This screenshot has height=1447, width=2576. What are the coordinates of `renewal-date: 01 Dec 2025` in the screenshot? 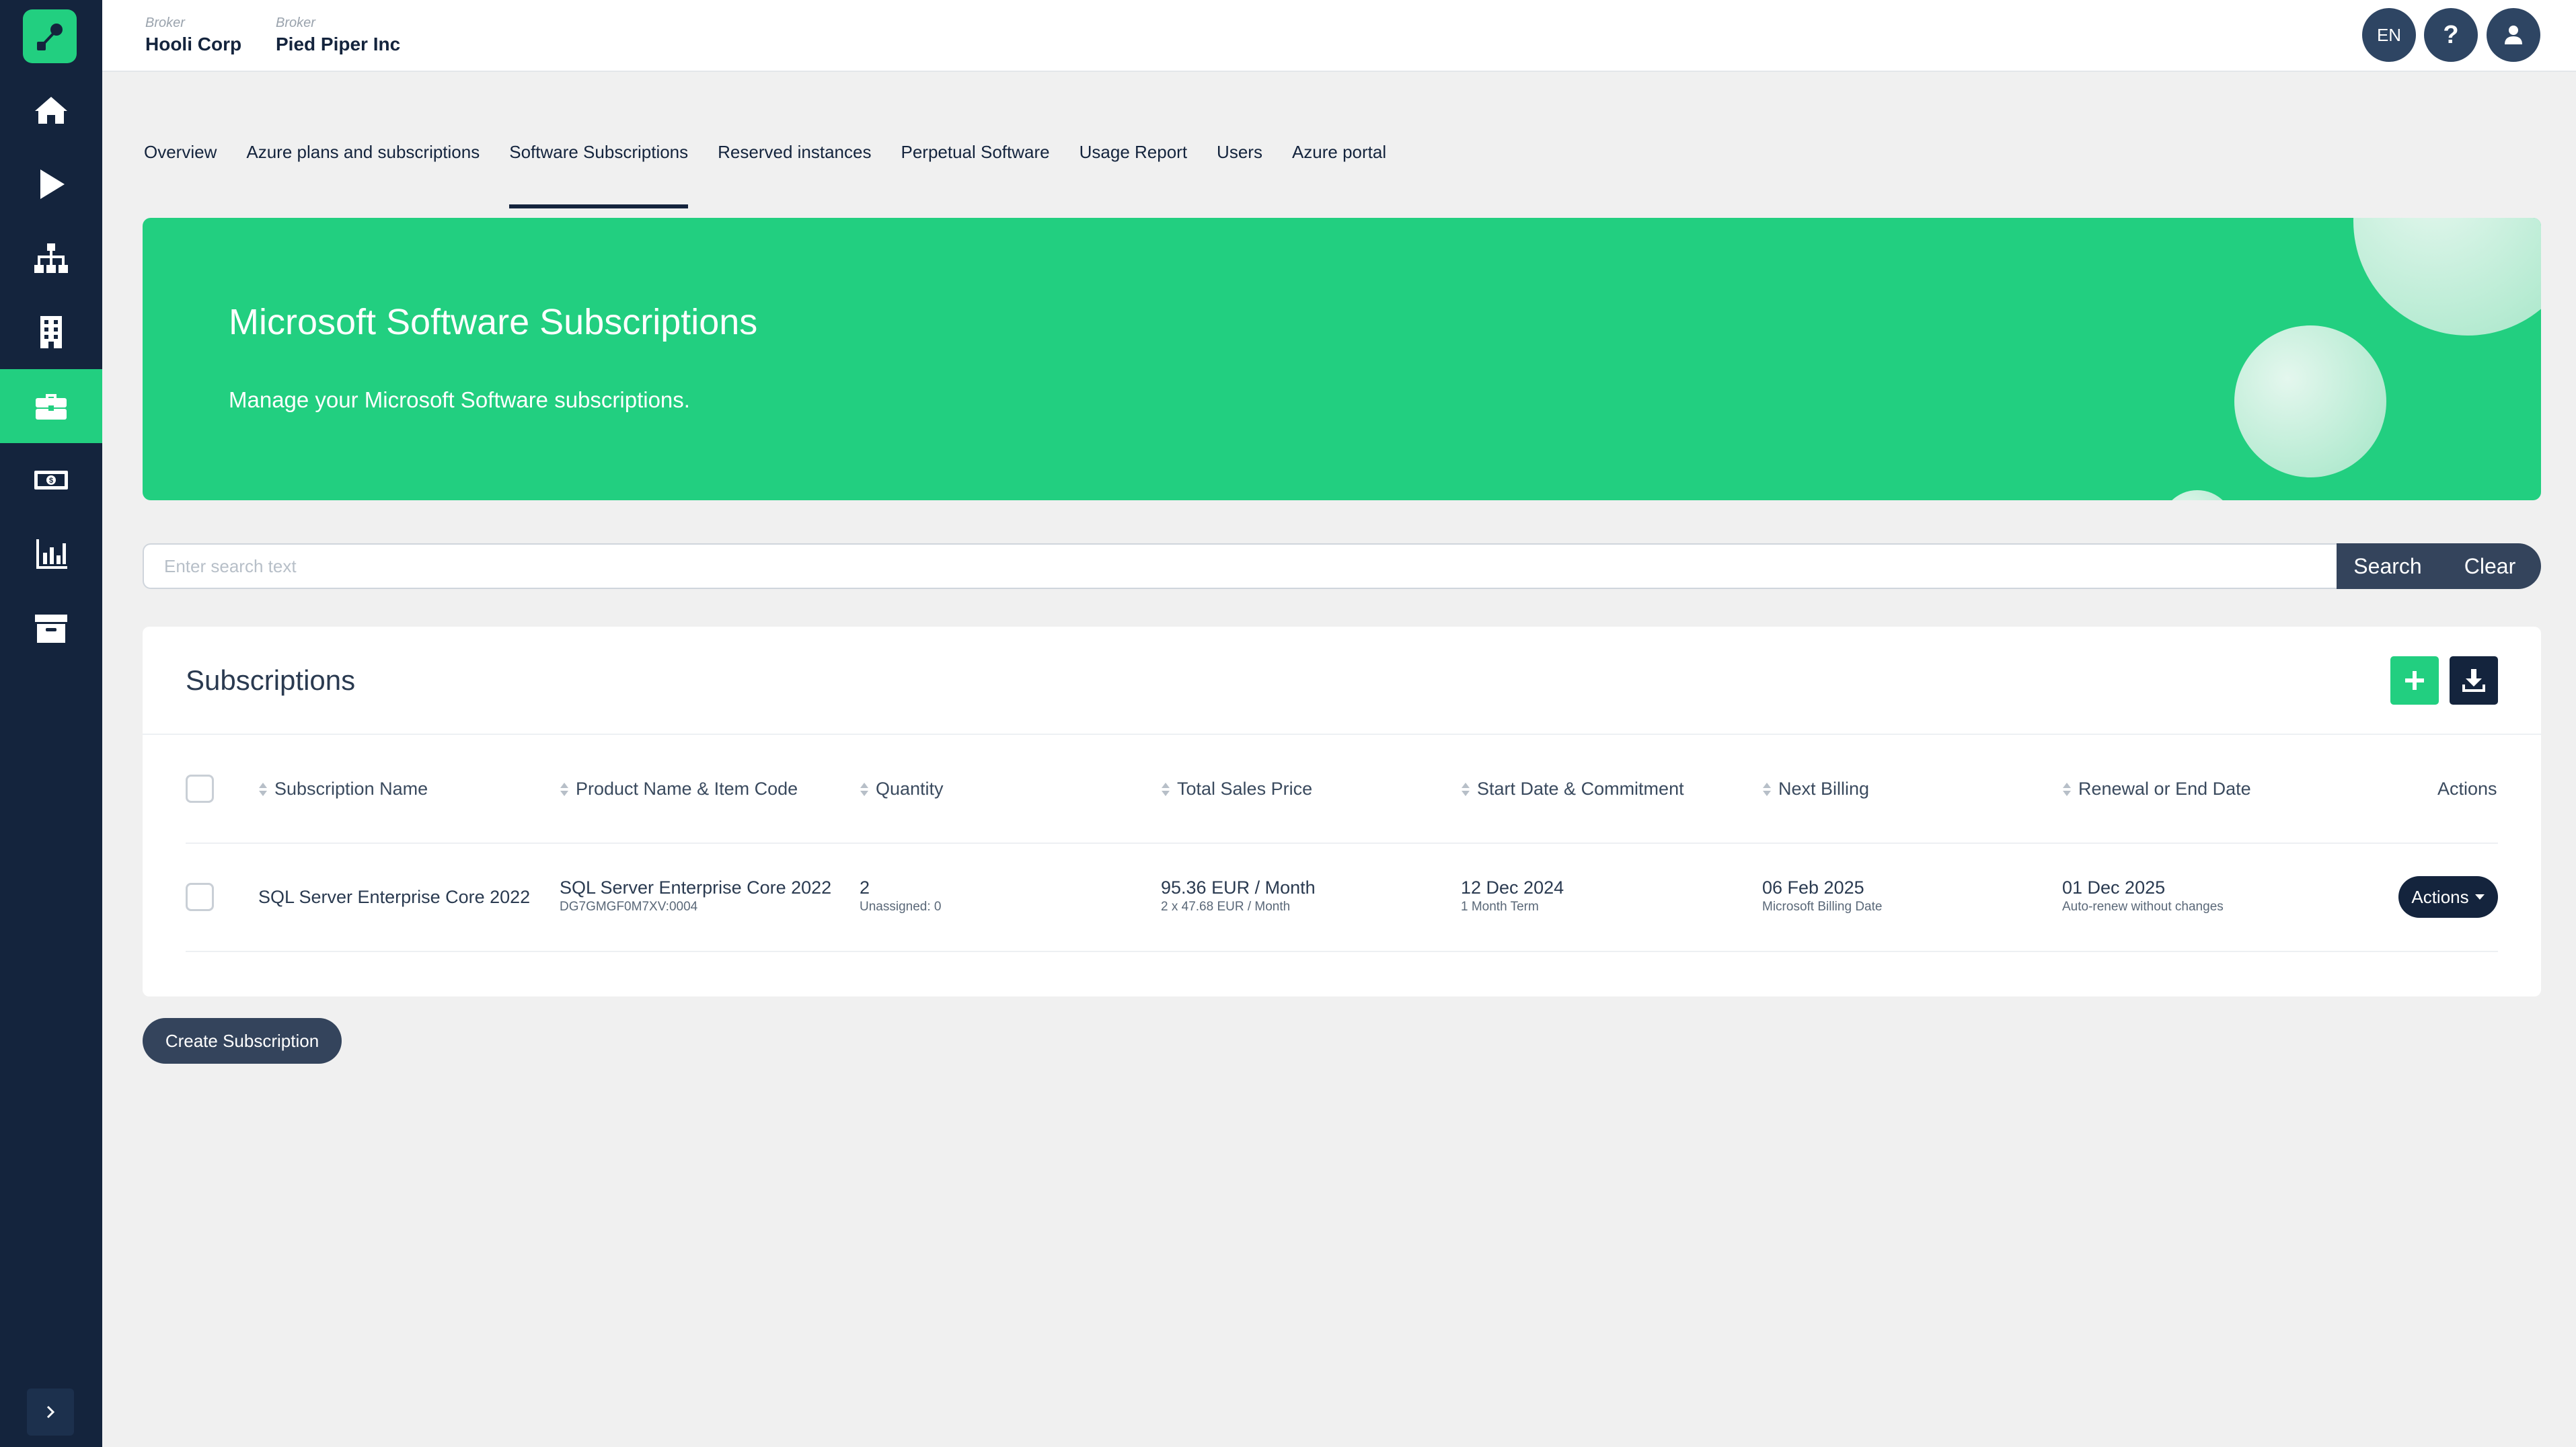 It's located at (2114, 887).